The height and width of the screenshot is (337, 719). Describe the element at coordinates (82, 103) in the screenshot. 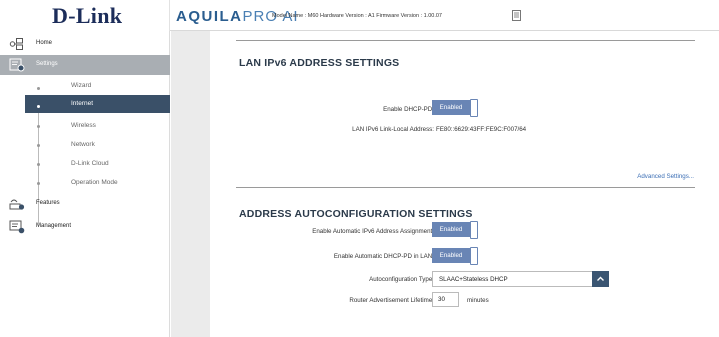

I see `submenu-item-label: Internet` at that location.